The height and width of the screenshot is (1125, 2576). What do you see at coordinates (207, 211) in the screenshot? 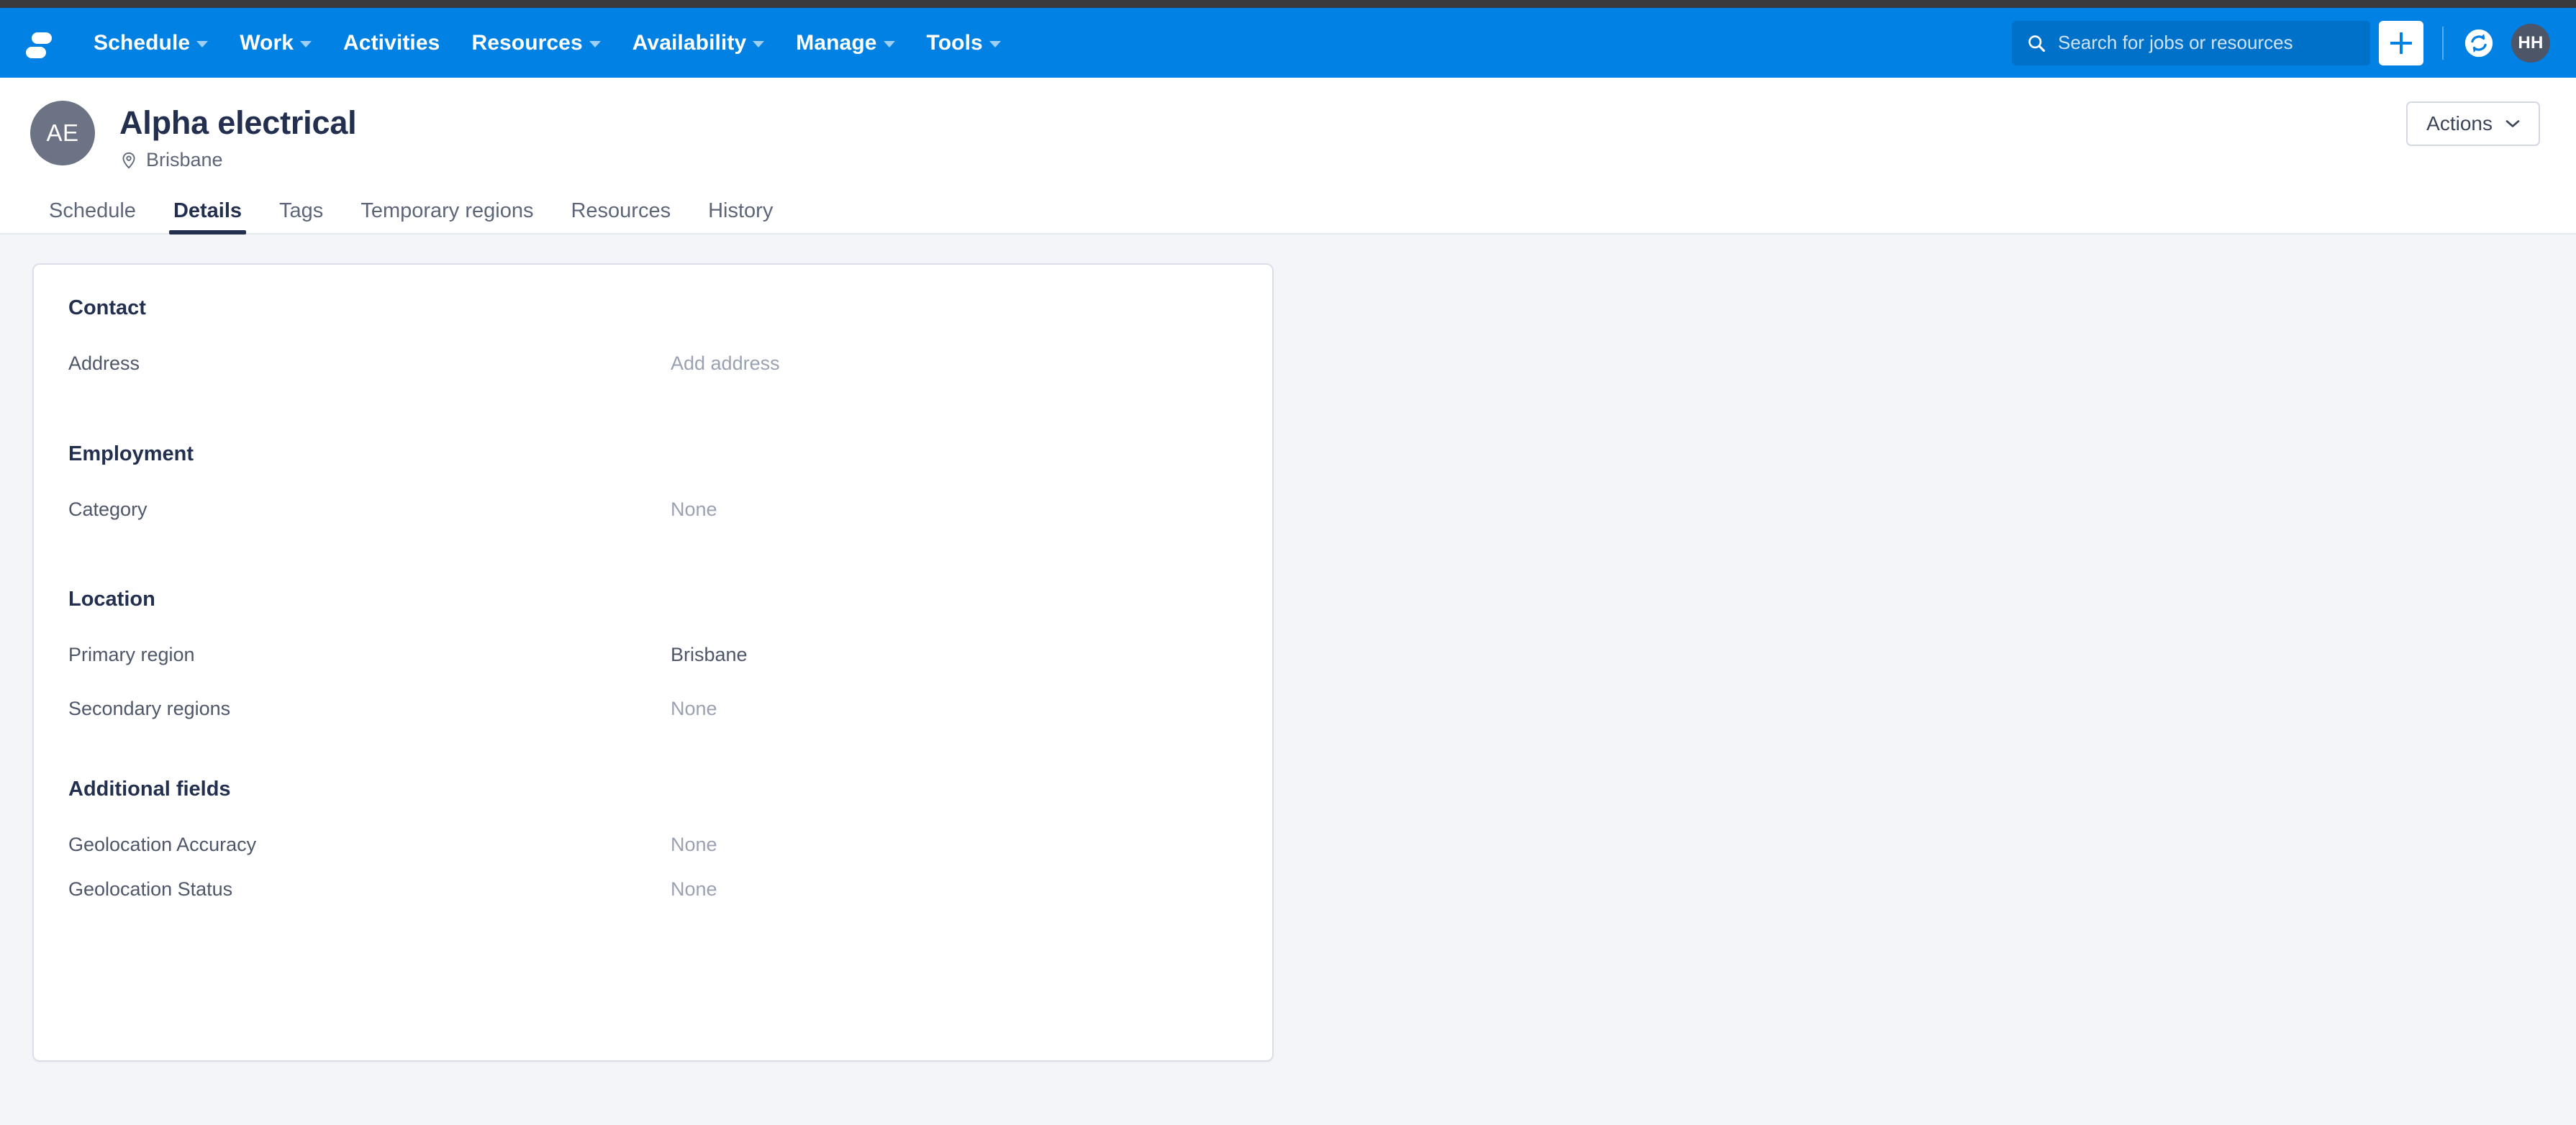
I see `tab-label: Details` at bounding box center [207, 211].